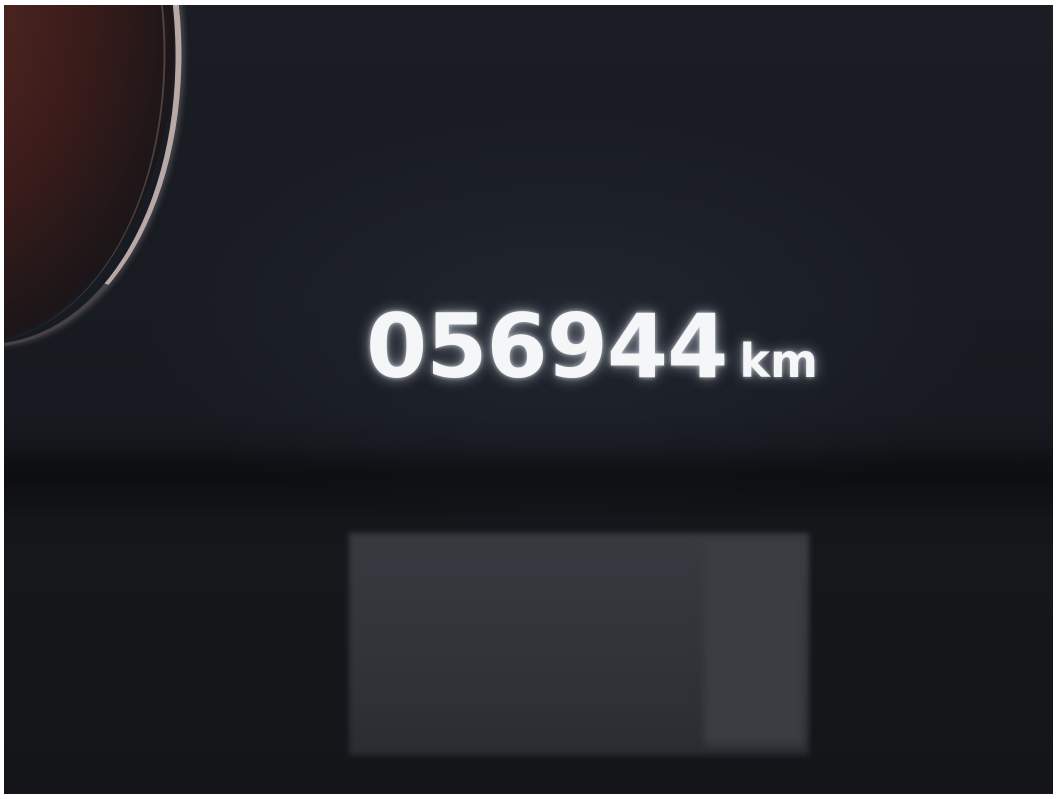  Describe the element at coordinates (778, 361) in the screenshot. I see `odometer-unit: km` at that location.